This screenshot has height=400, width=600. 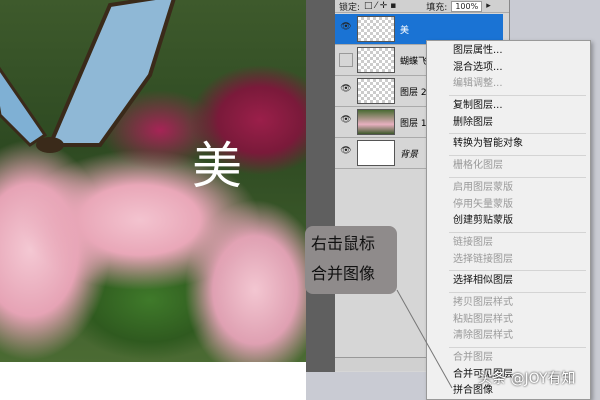 What do you see at coordinates (343, 243) in the screenshot?
I see `callout-line1: 右击鼠标` at bounding box center [343, 243].